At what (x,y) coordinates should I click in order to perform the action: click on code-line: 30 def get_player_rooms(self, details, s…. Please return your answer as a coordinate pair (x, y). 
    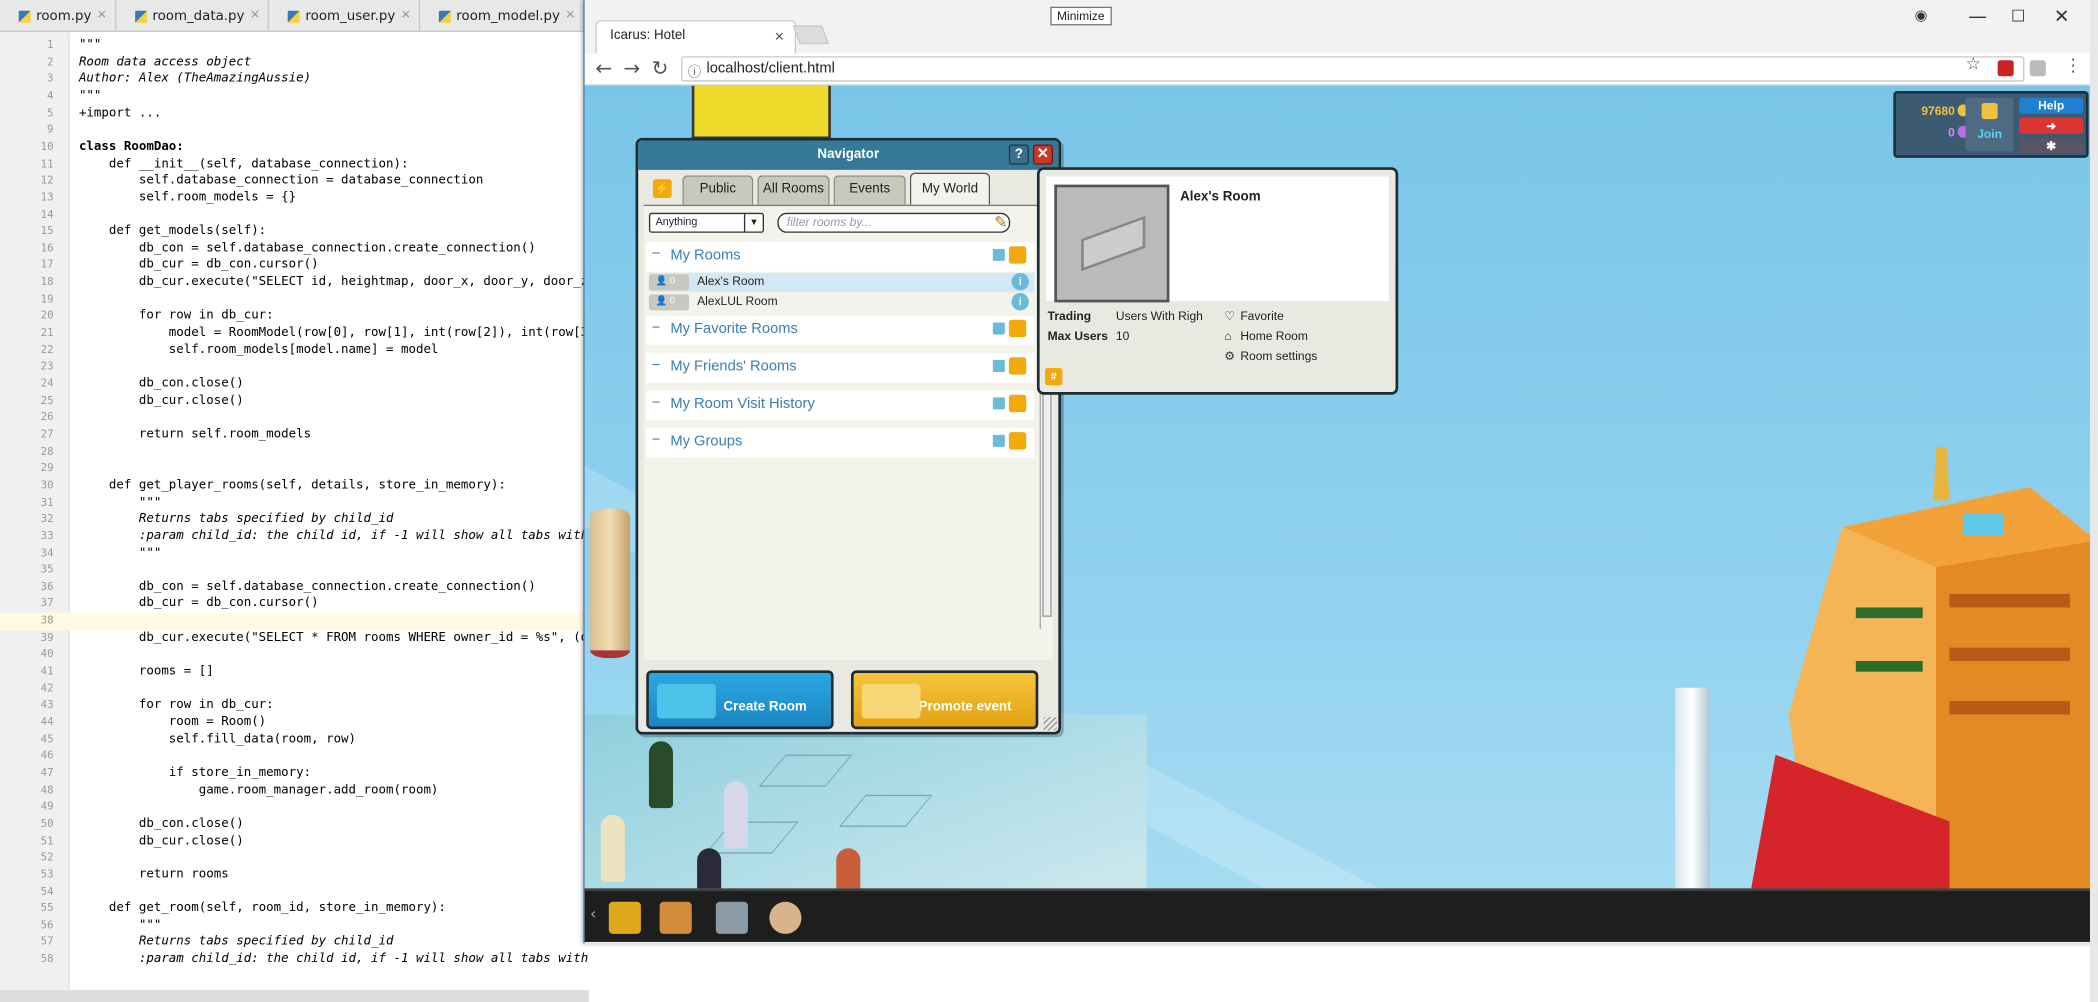
    Looking at the image, I should click on (294, 486).